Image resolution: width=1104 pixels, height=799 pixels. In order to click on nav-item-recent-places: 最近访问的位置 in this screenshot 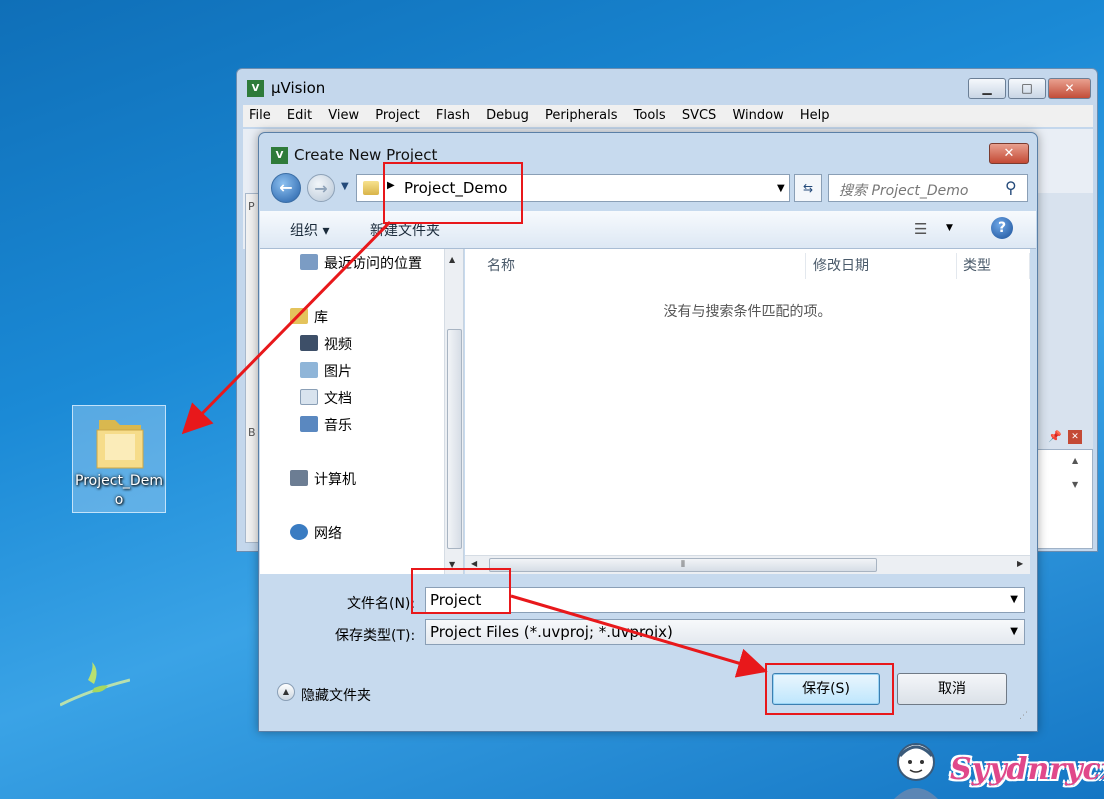, I will do `click(361, 263)`.